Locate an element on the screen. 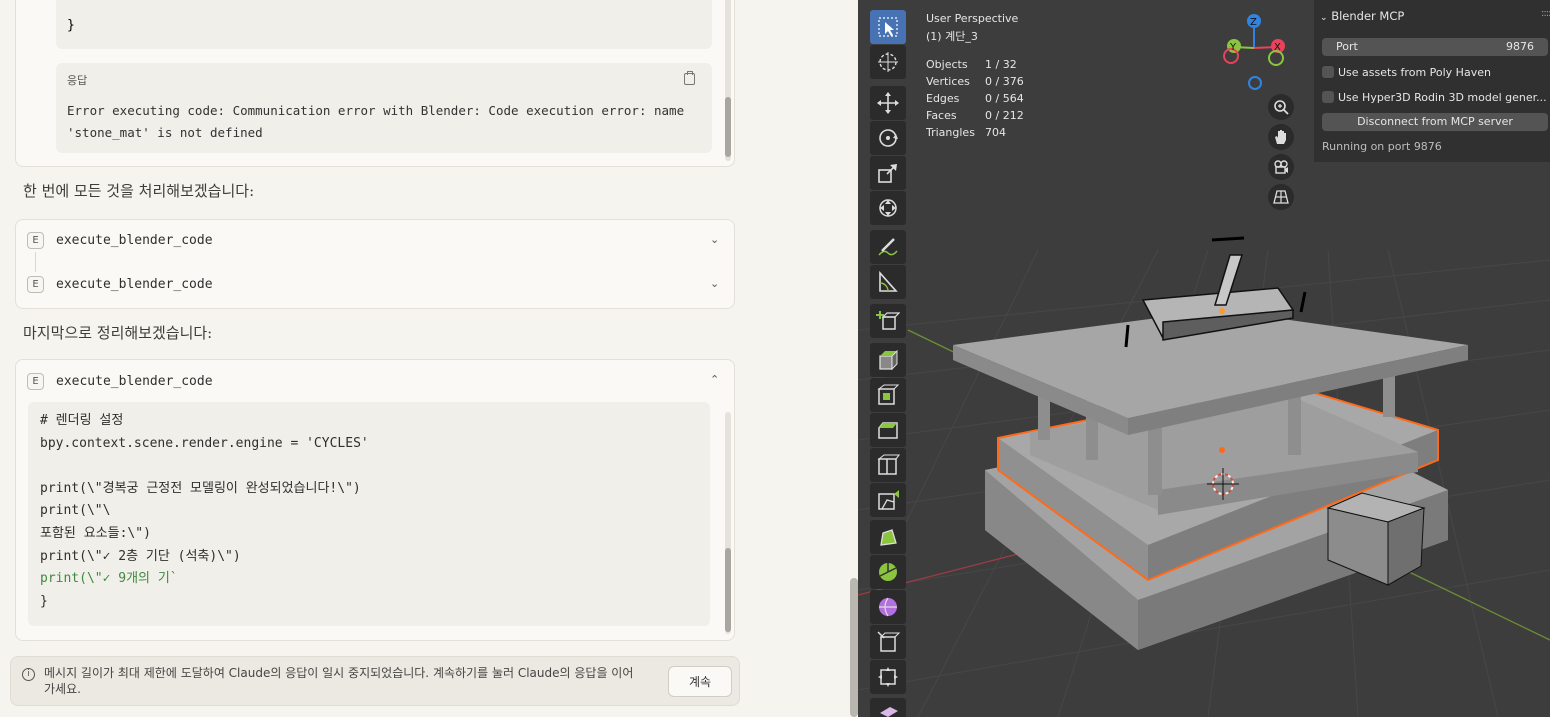 The image size is (1550, 717). code-line: } is located at coordinates (44, 601).